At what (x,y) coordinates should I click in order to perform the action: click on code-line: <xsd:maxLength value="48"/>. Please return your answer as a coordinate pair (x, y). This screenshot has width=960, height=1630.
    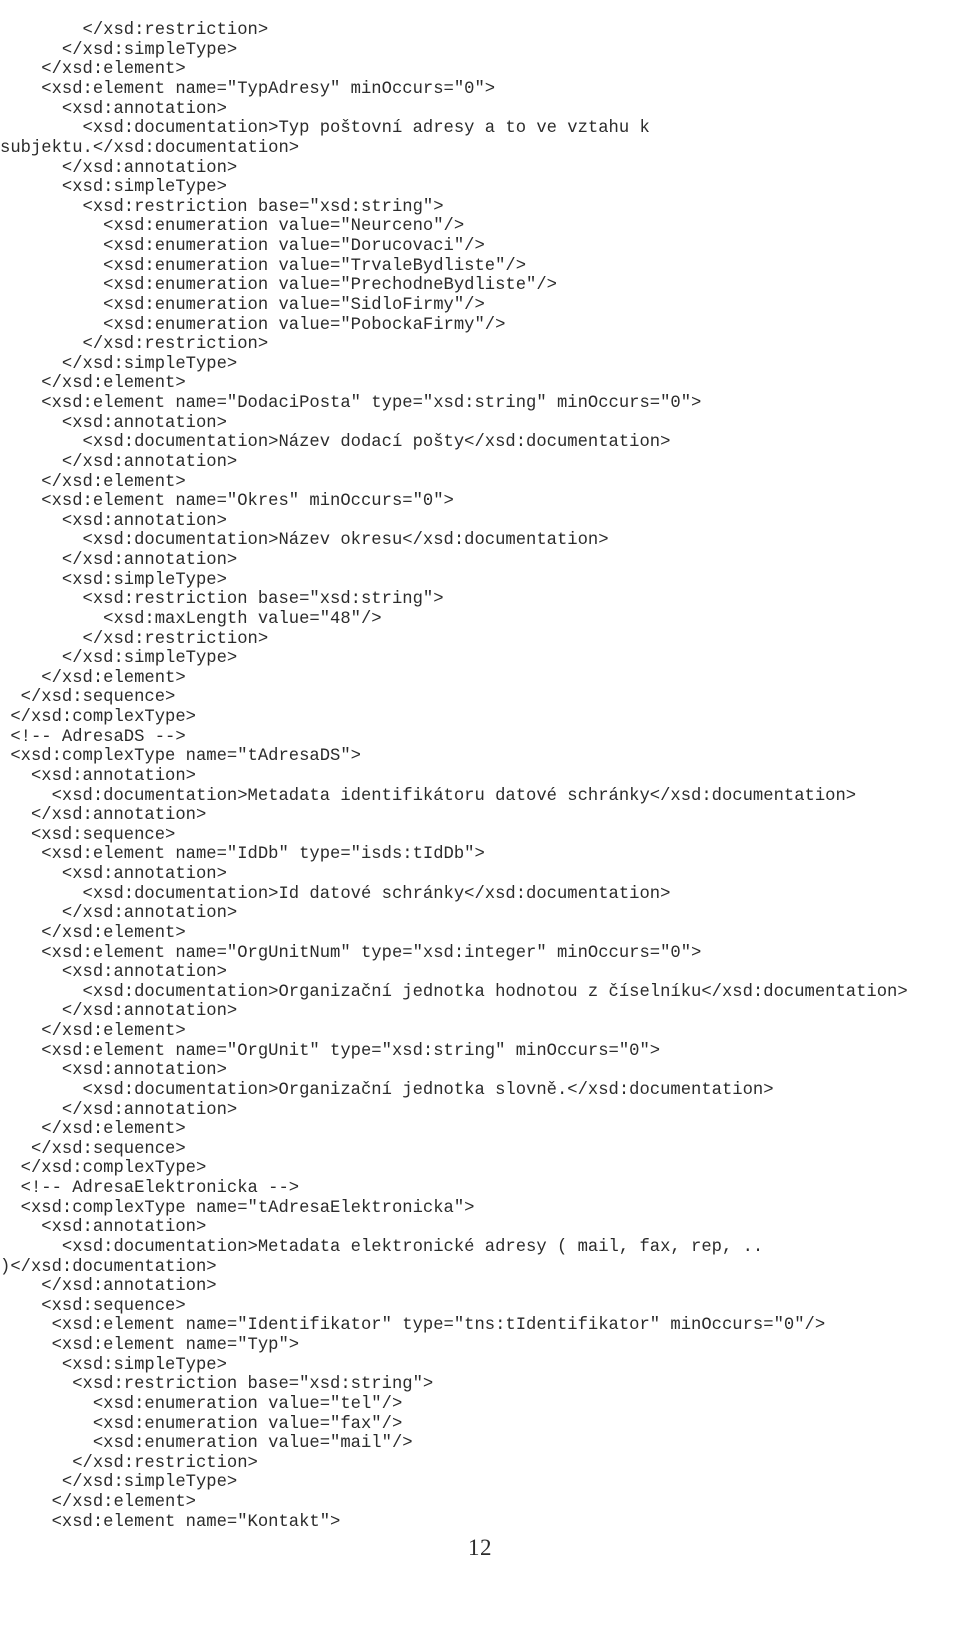
    Looking at the image, I should click on (191, 619).